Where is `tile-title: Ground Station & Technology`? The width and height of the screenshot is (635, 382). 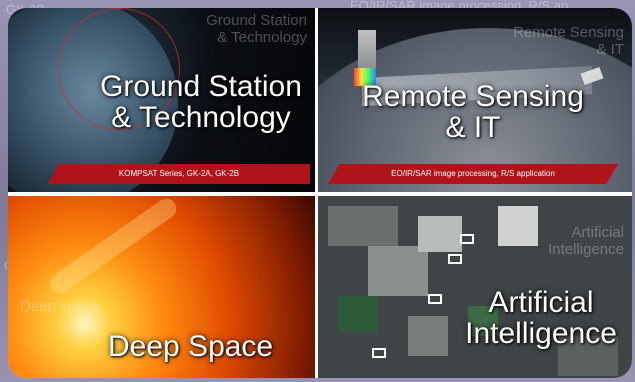 tile-title: Ground Station & Technology is located at coordinates (201, 102).